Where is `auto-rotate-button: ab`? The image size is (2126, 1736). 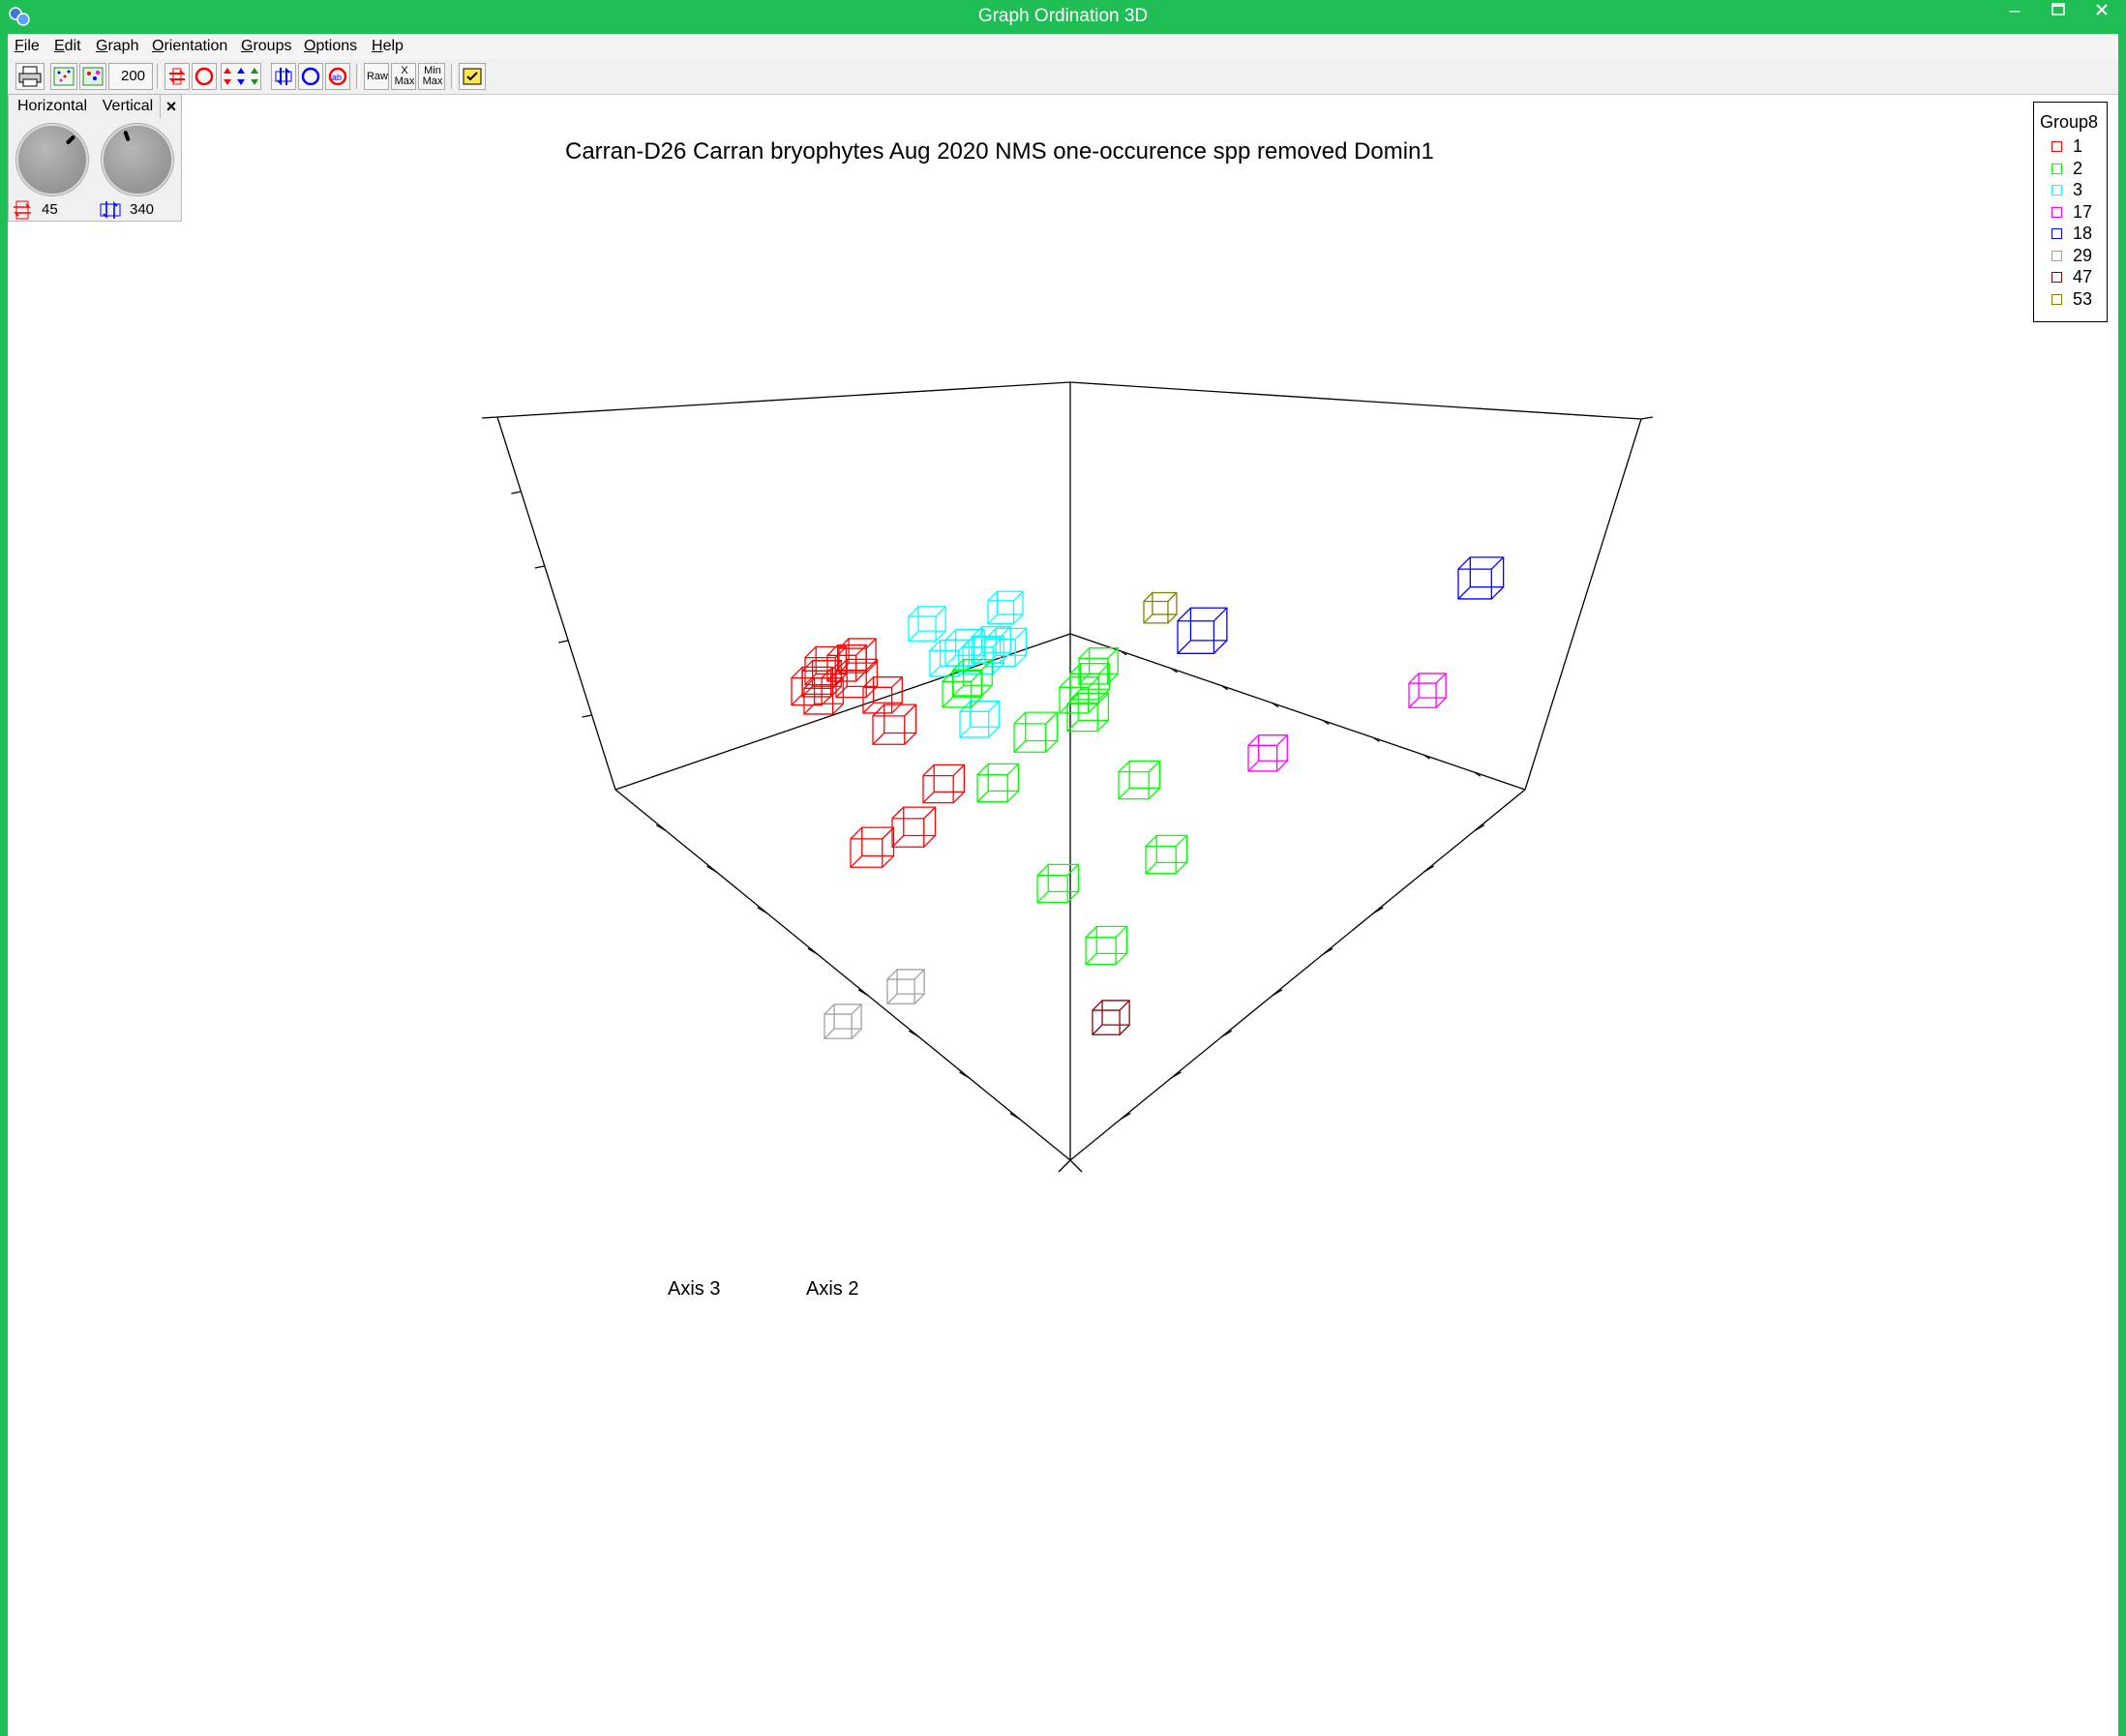
auto-rotate-button: ab is located at coordinates (337, 76).